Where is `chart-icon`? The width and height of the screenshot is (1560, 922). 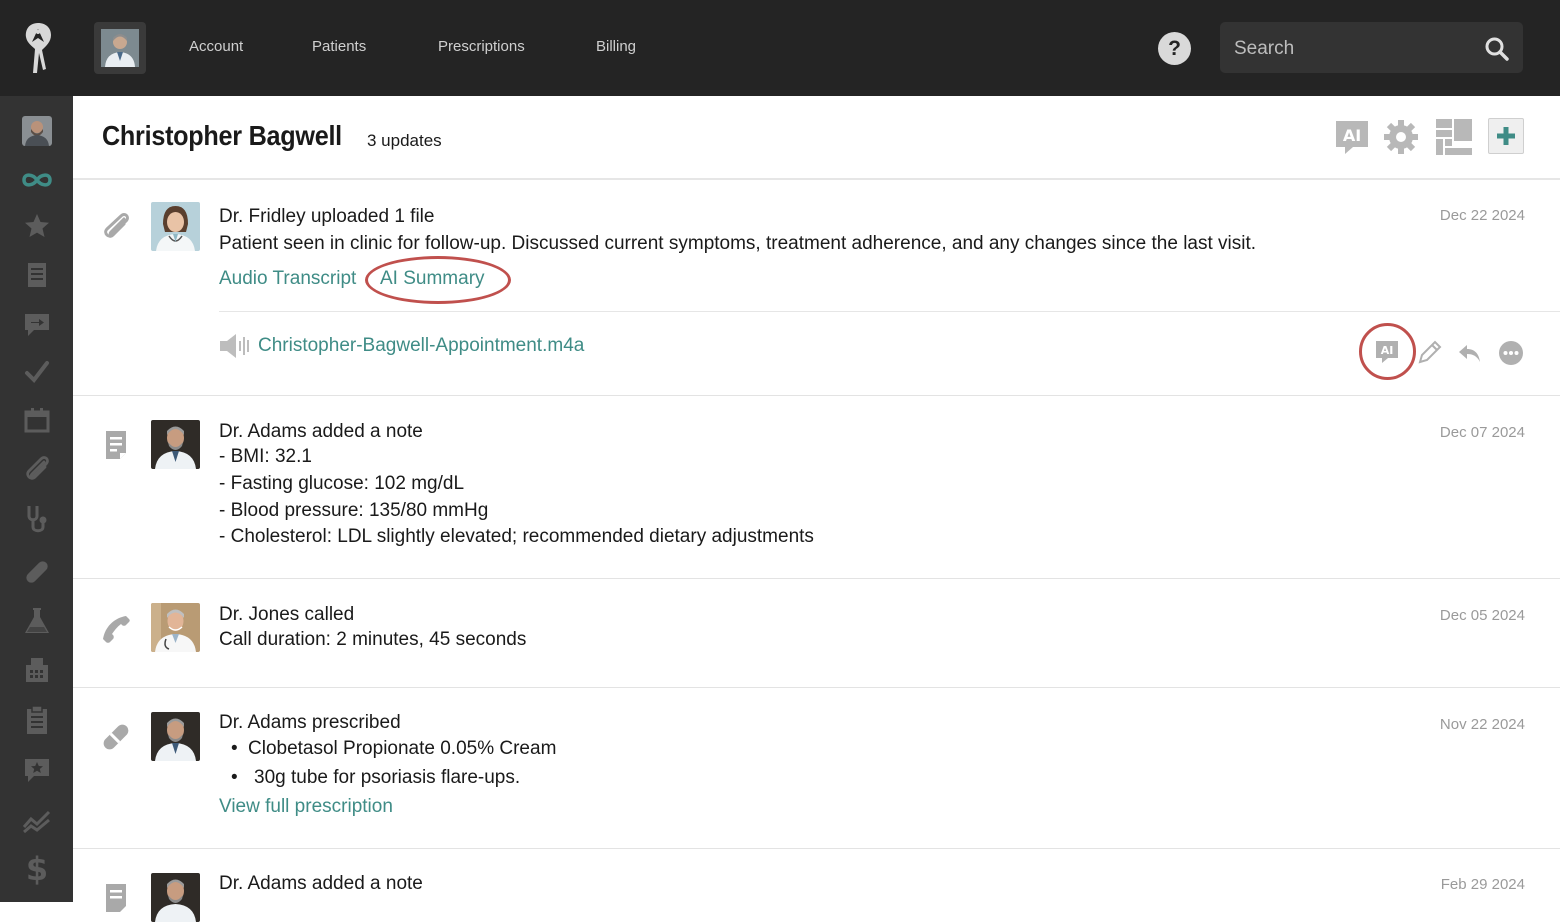
chart-icon is located at coordinates (36, 821).